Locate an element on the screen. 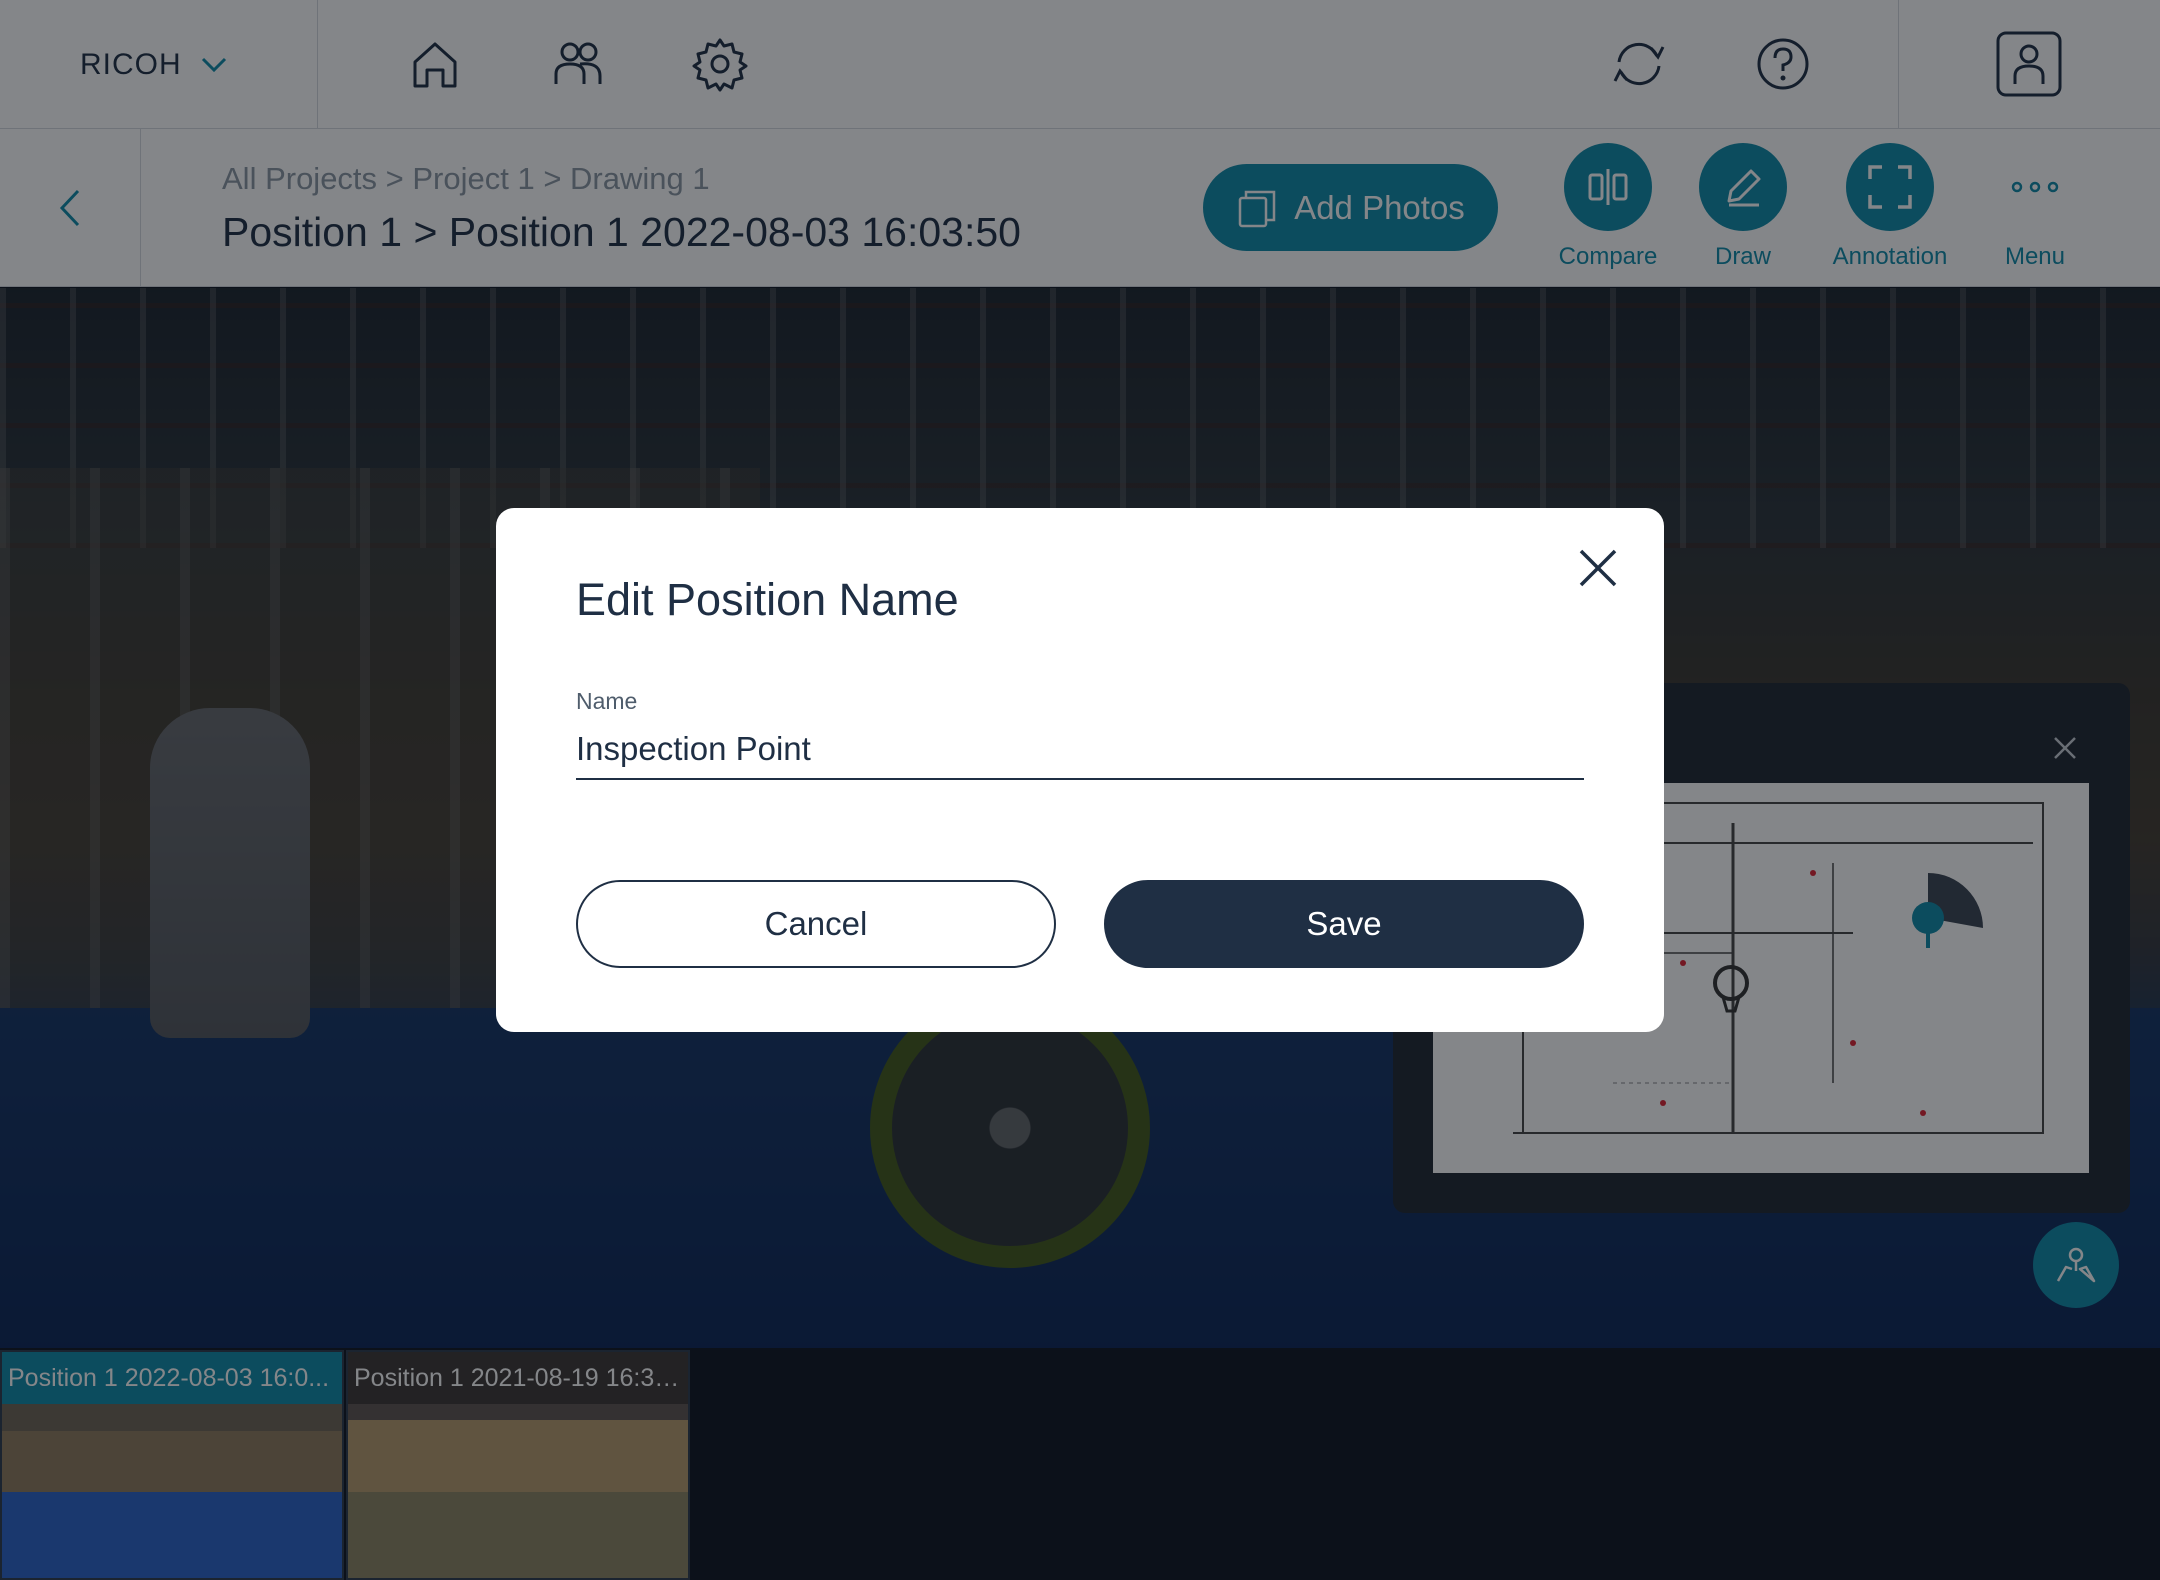  more-icon is located at coordinates (2035, 187).